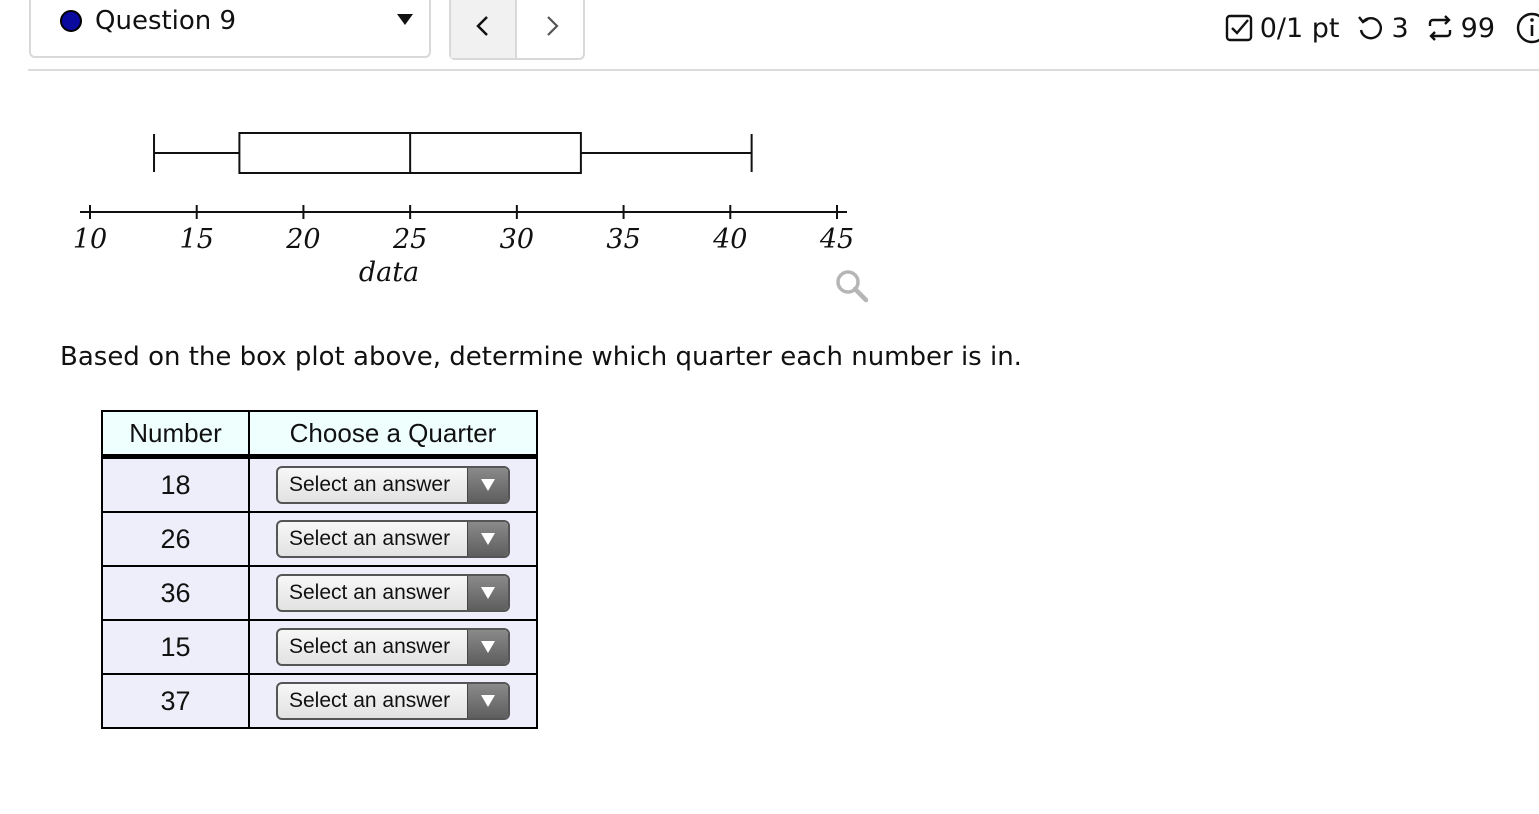 The width and height of the screenshot is (1539, 814). I want to click on x-tick-label: 20, so click(302, 239).